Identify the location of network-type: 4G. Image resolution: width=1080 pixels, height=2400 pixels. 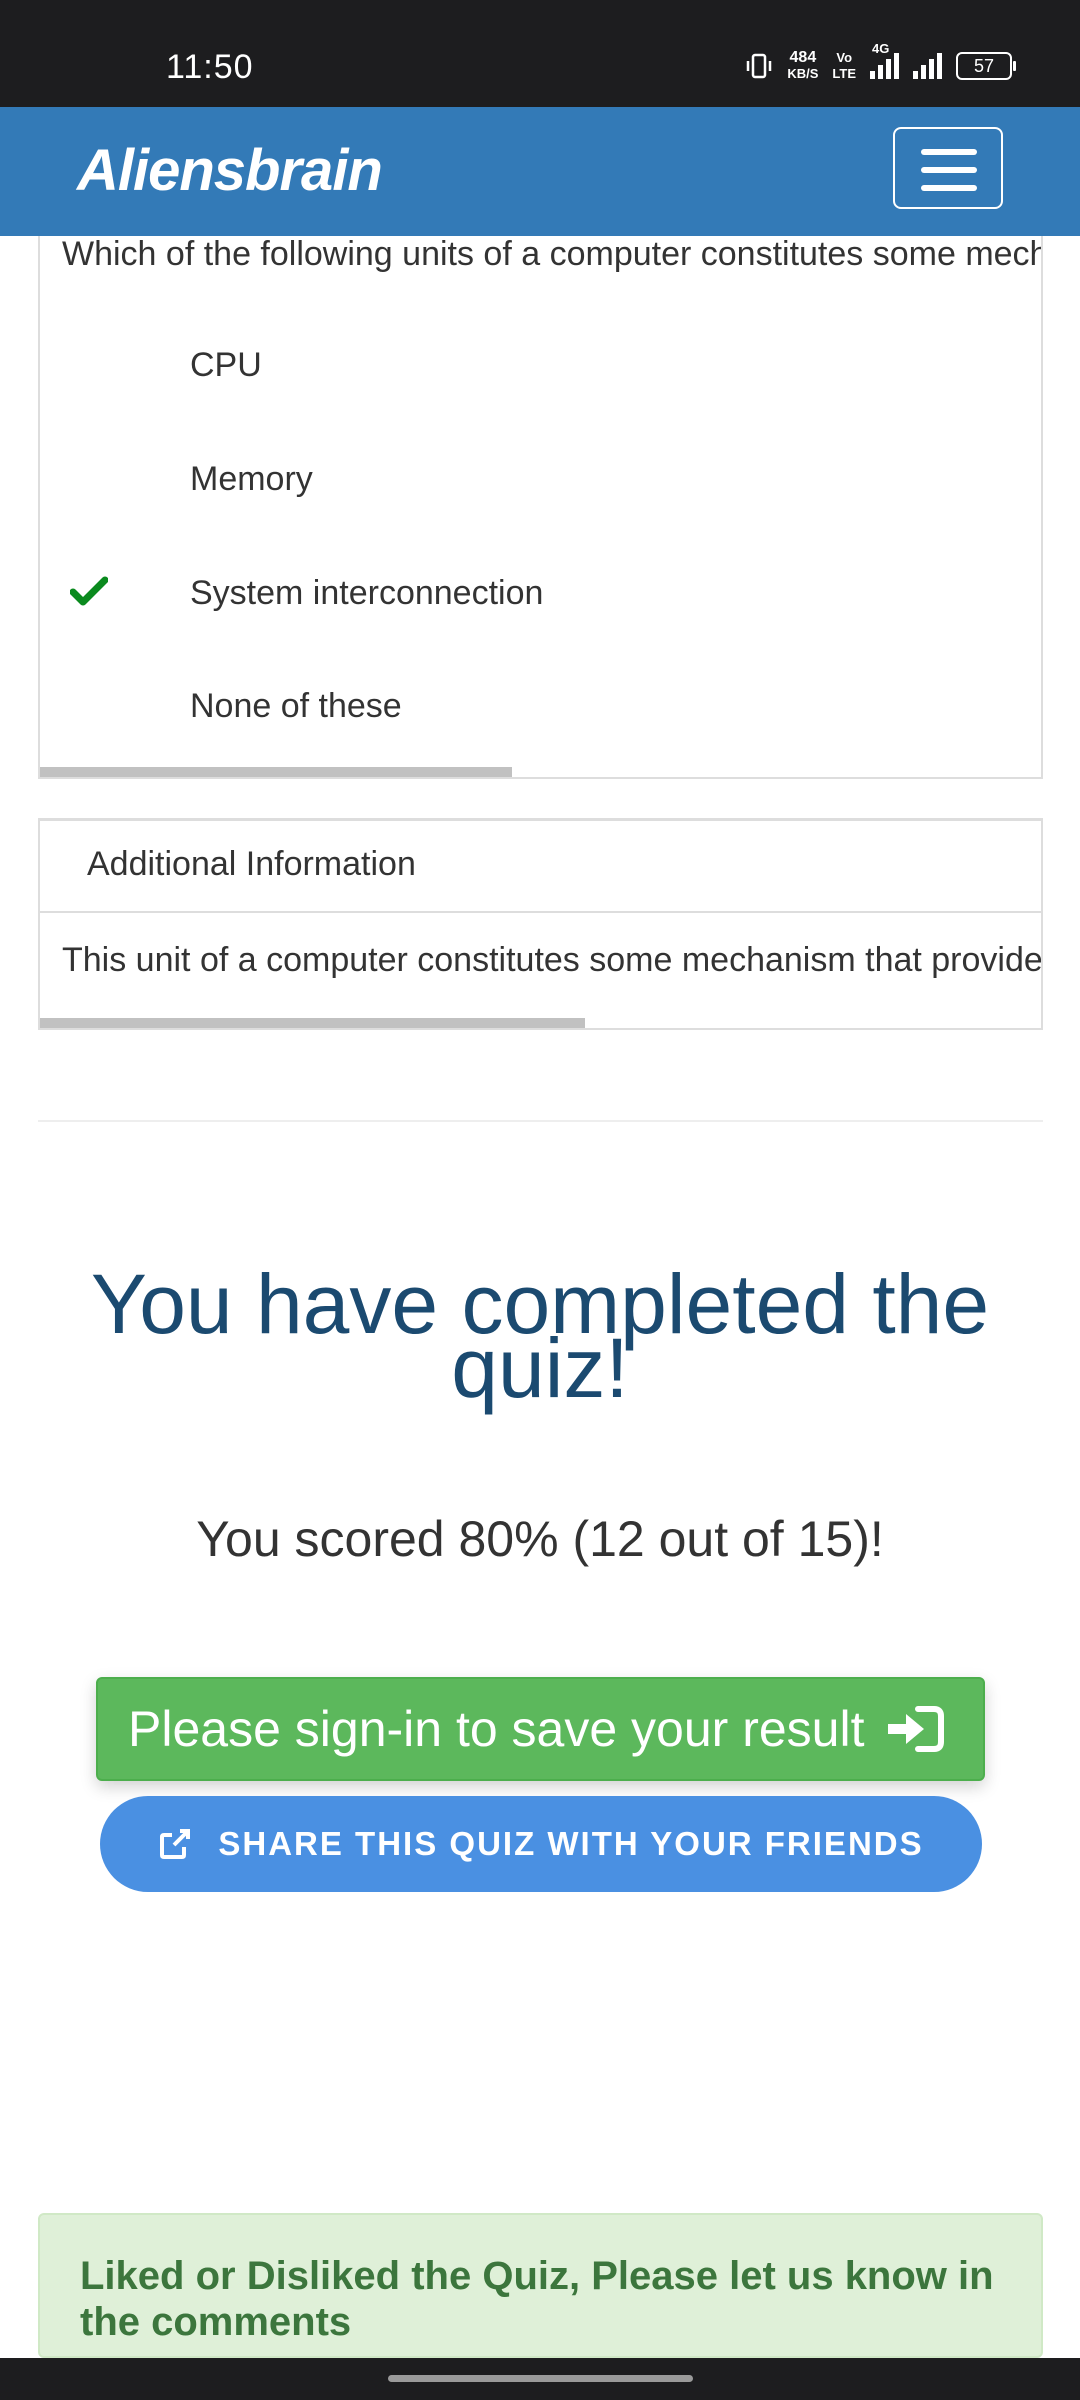
(881, 48).